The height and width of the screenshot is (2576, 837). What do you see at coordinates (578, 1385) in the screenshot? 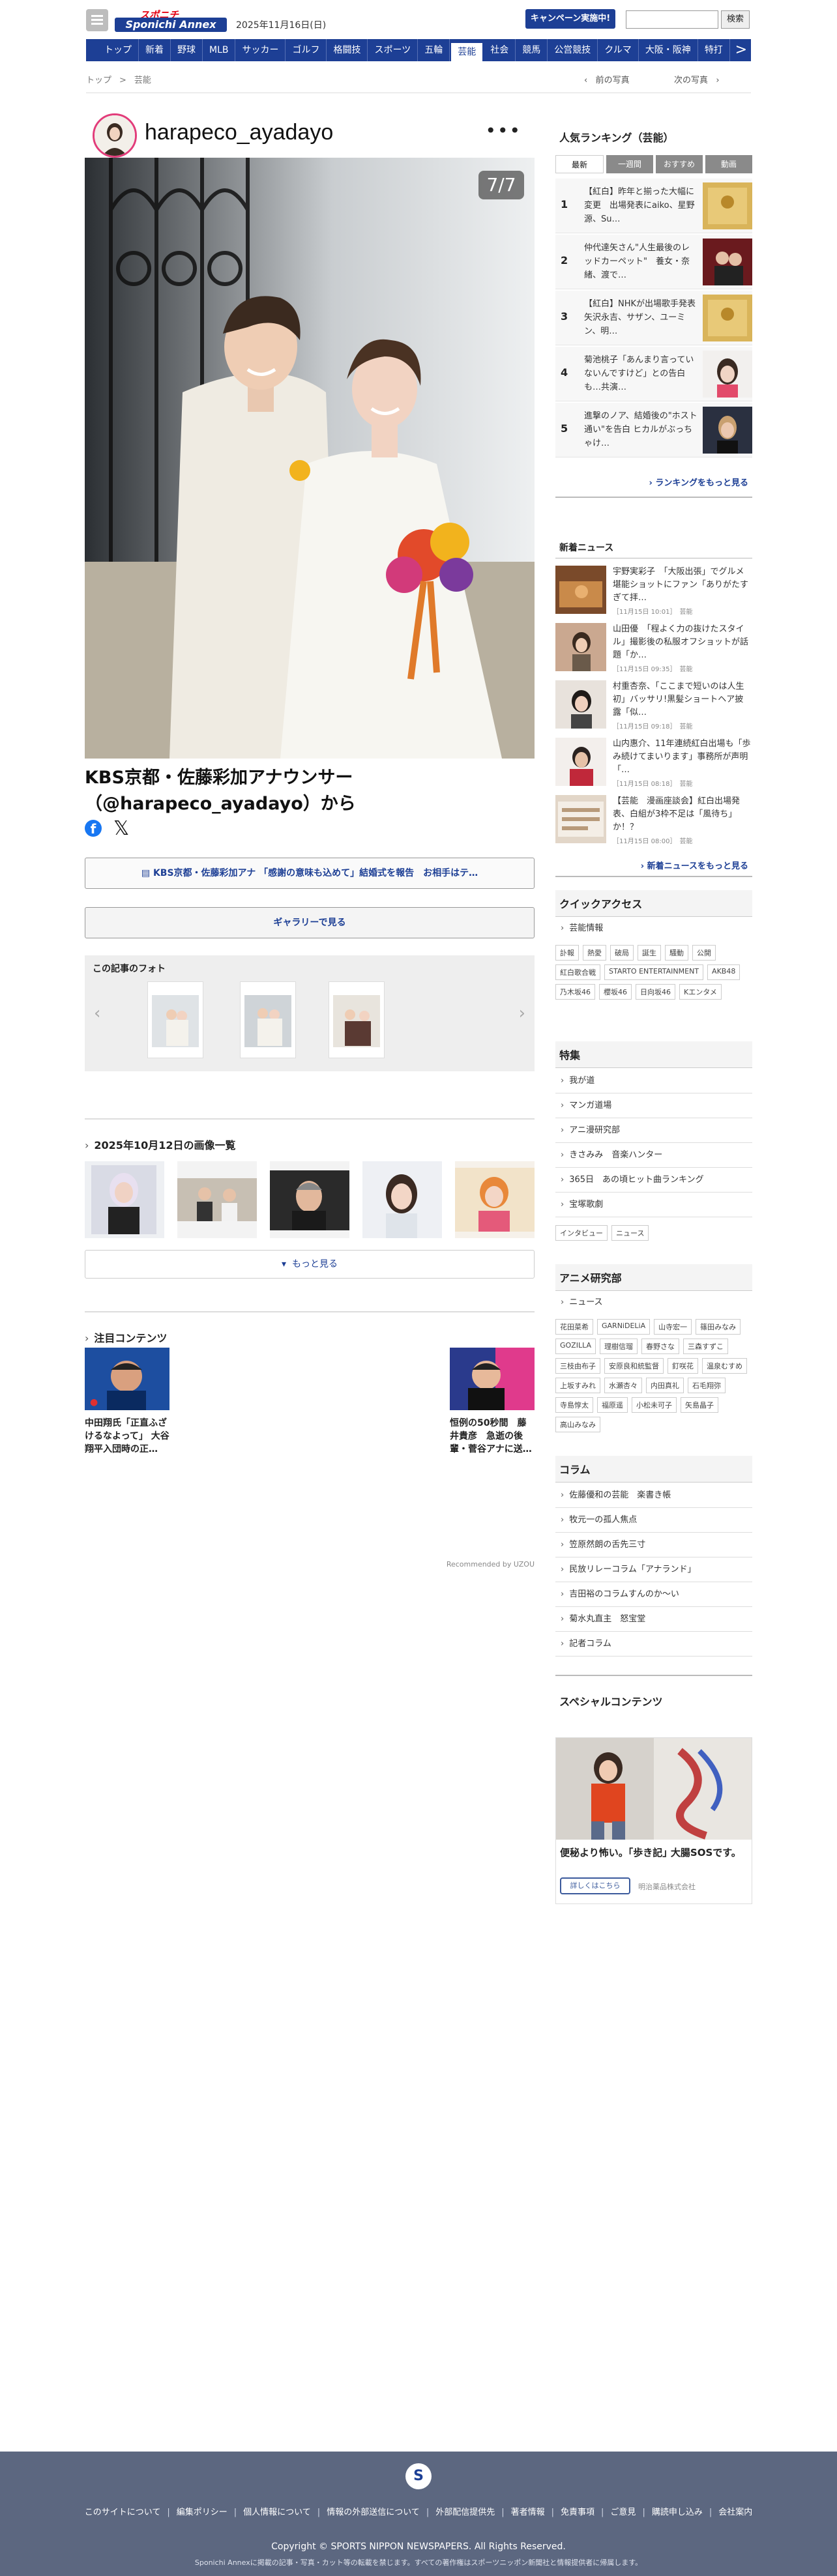
I see `tag-link: 上坂すみれ` at bounding box center [578, 1385].